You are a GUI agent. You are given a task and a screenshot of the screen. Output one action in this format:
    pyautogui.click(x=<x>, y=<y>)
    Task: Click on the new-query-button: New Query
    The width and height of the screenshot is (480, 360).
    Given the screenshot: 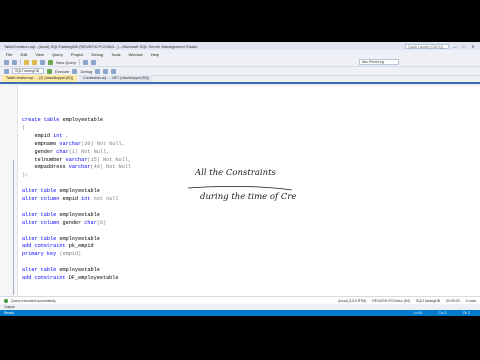 What is the action you would take?
    pyautogui.click(x=66, y=62)
    